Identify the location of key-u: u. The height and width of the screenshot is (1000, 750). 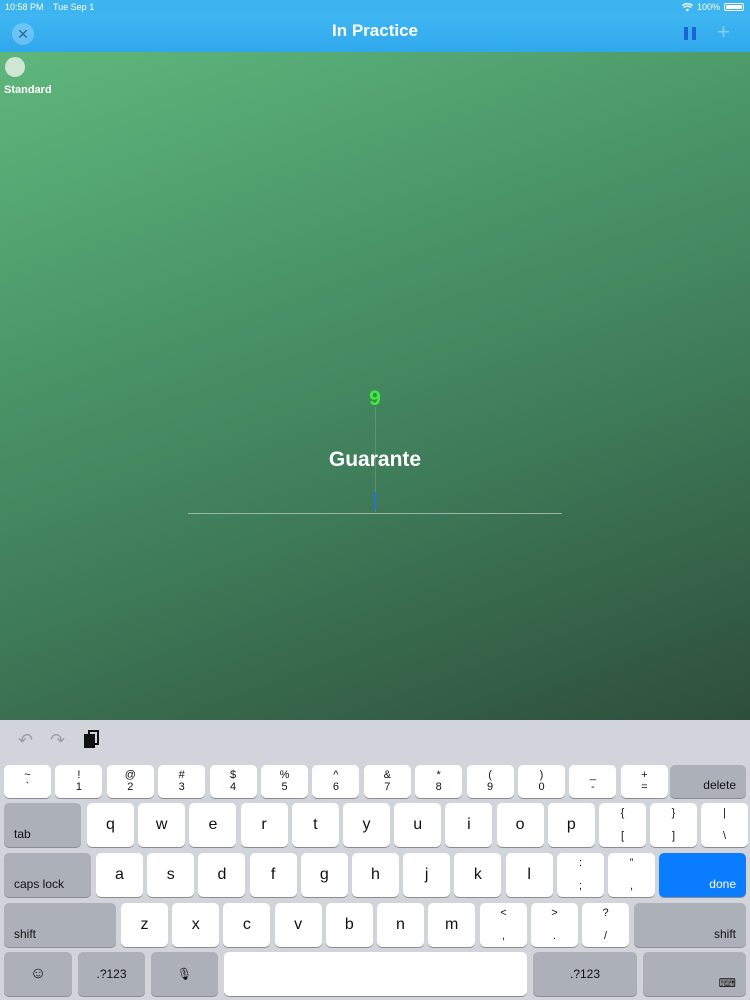
(418, 825).